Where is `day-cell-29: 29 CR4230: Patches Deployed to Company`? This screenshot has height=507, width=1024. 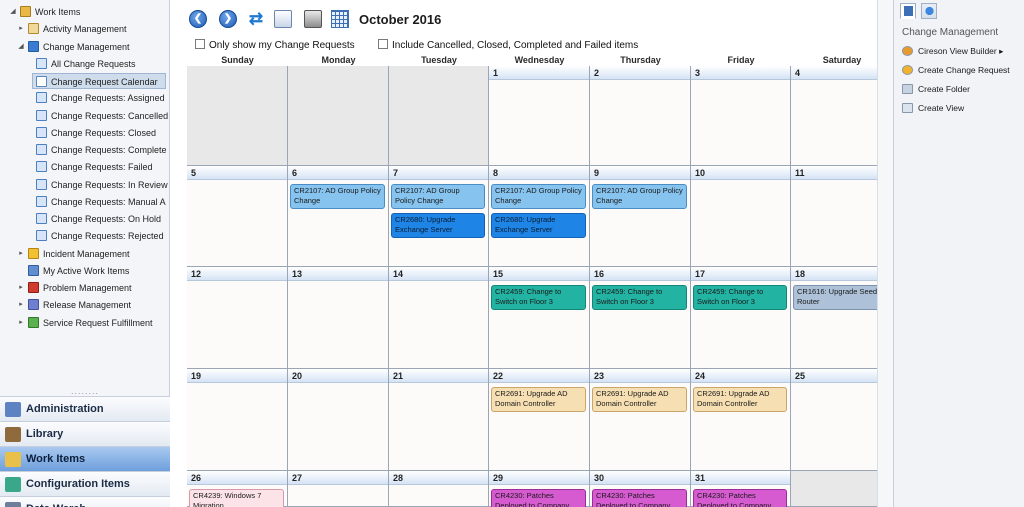 day-cell-29: 29 CR4230: Patches Deployed to Company is located at coordinates (539, 489).